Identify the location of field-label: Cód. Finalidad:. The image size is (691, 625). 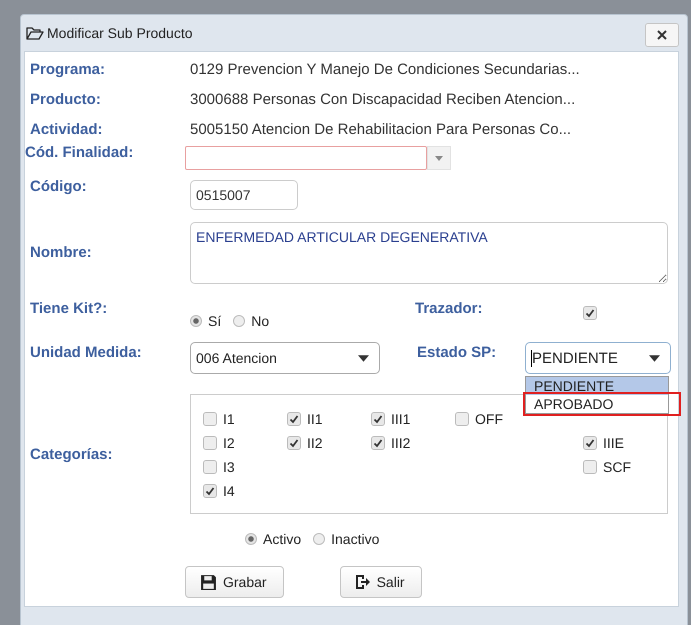
(79, 152).